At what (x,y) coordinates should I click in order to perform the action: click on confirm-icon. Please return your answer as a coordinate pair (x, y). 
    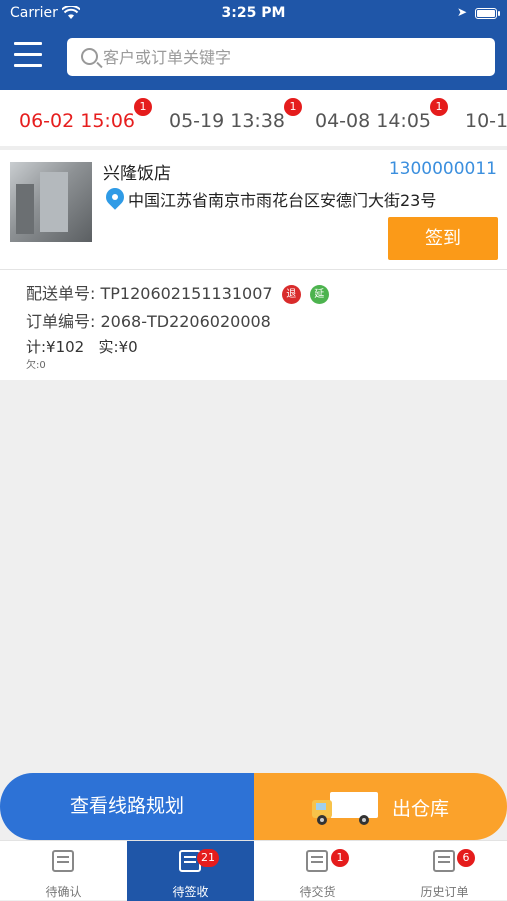
    Looking at the image, I should click on (63, 861).